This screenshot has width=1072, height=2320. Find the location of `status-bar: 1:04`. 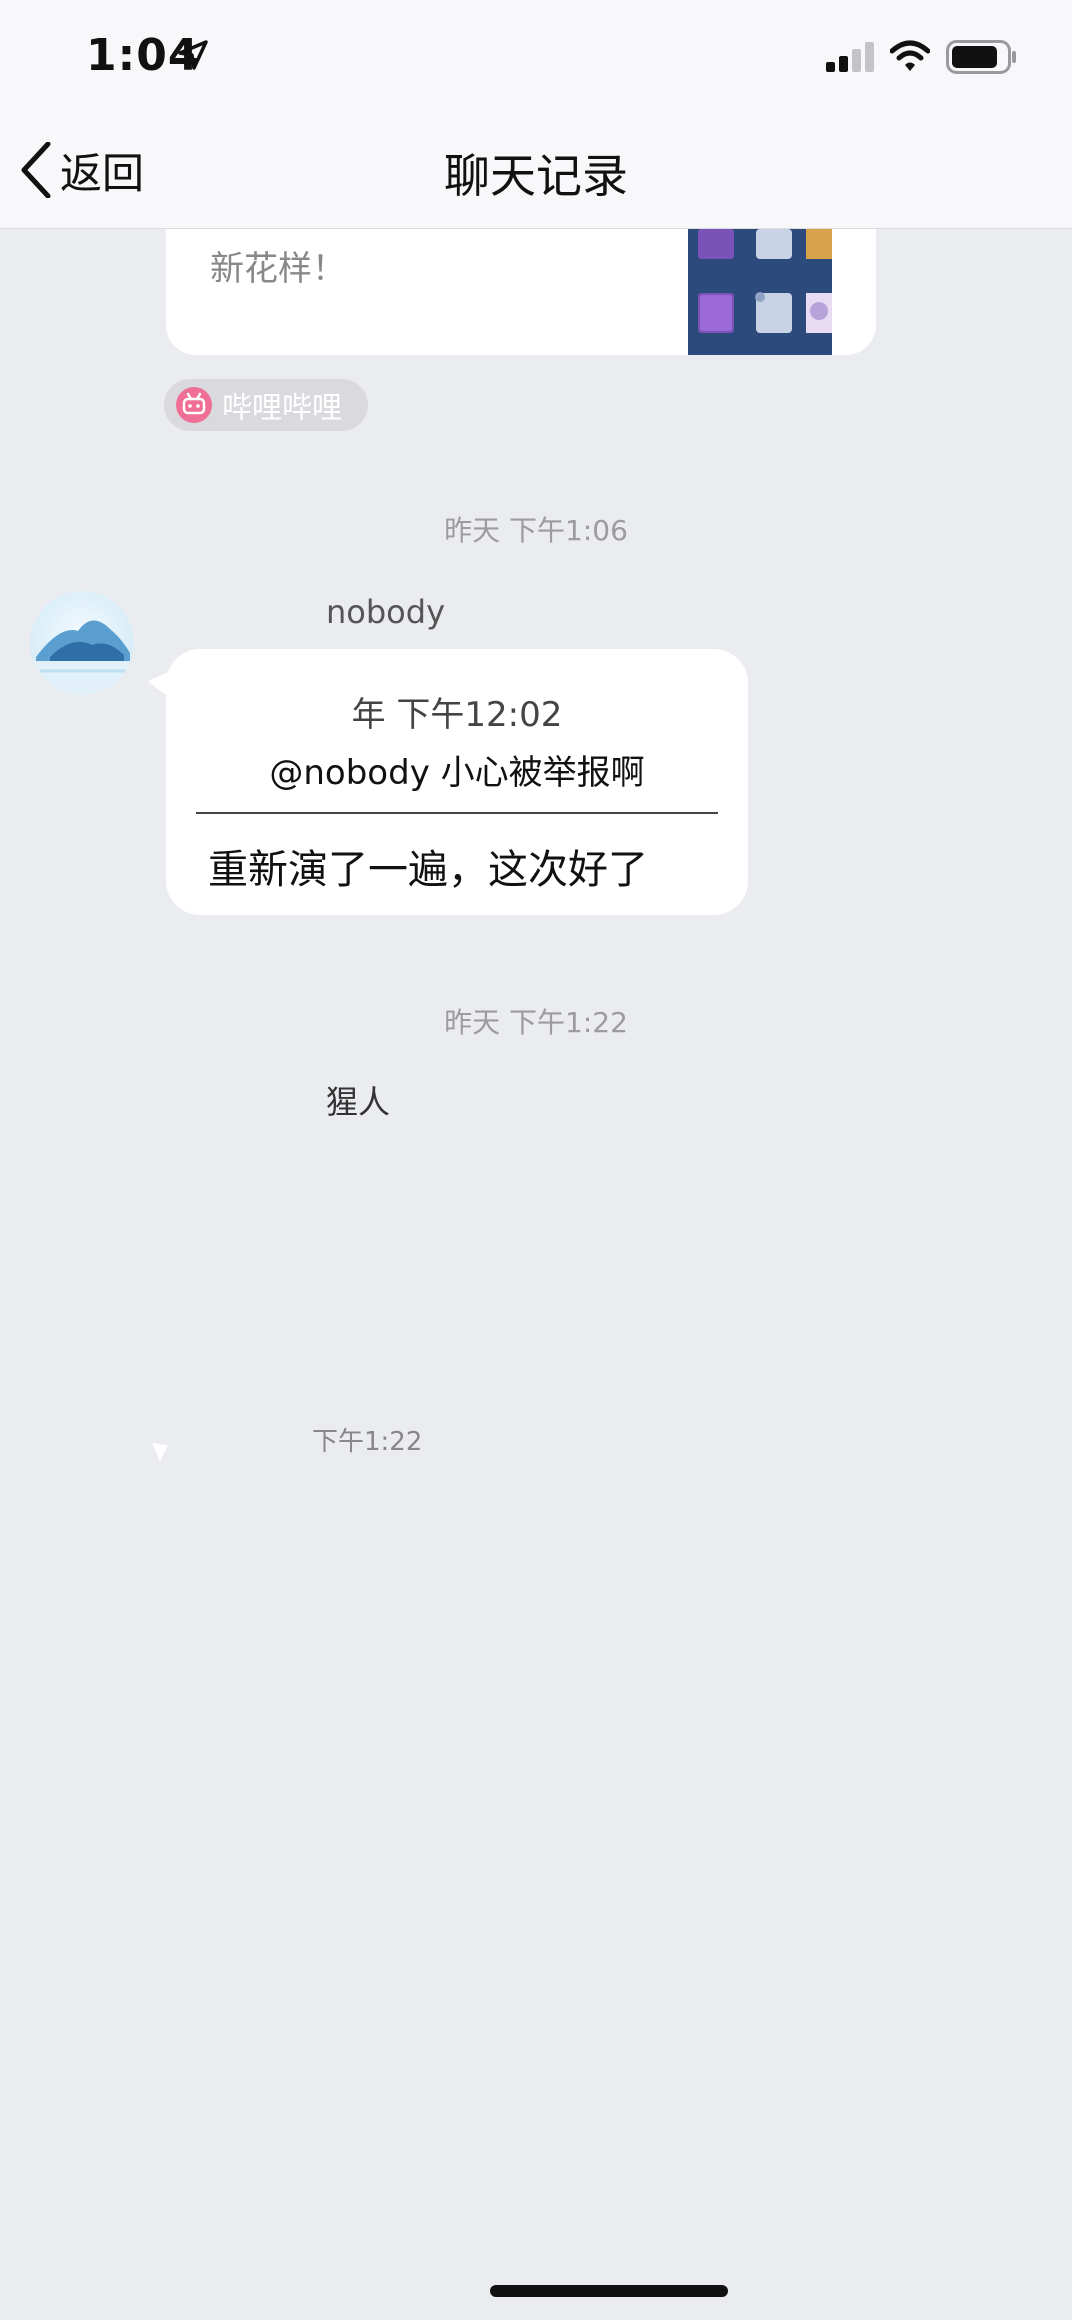

status-bar: 1:04 is located at coordinates (536, 55).